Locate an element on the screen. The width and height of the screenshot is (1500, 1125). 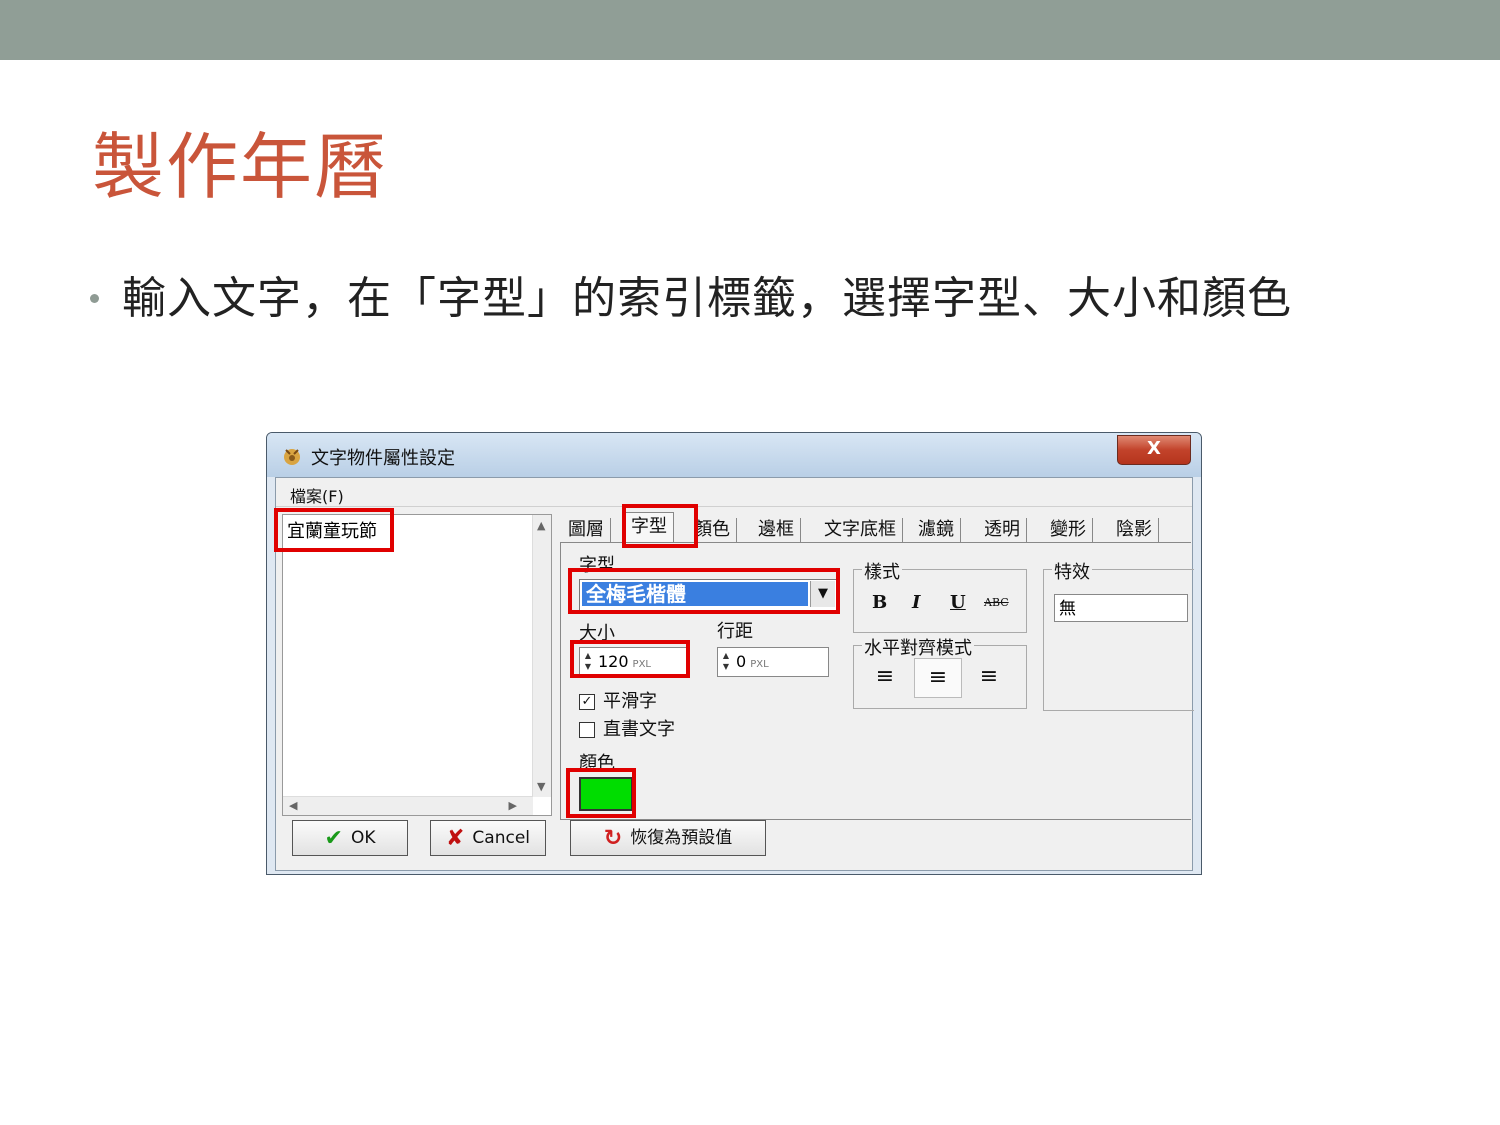
spacing-label: 行距 is located at coordinates (735, 631).